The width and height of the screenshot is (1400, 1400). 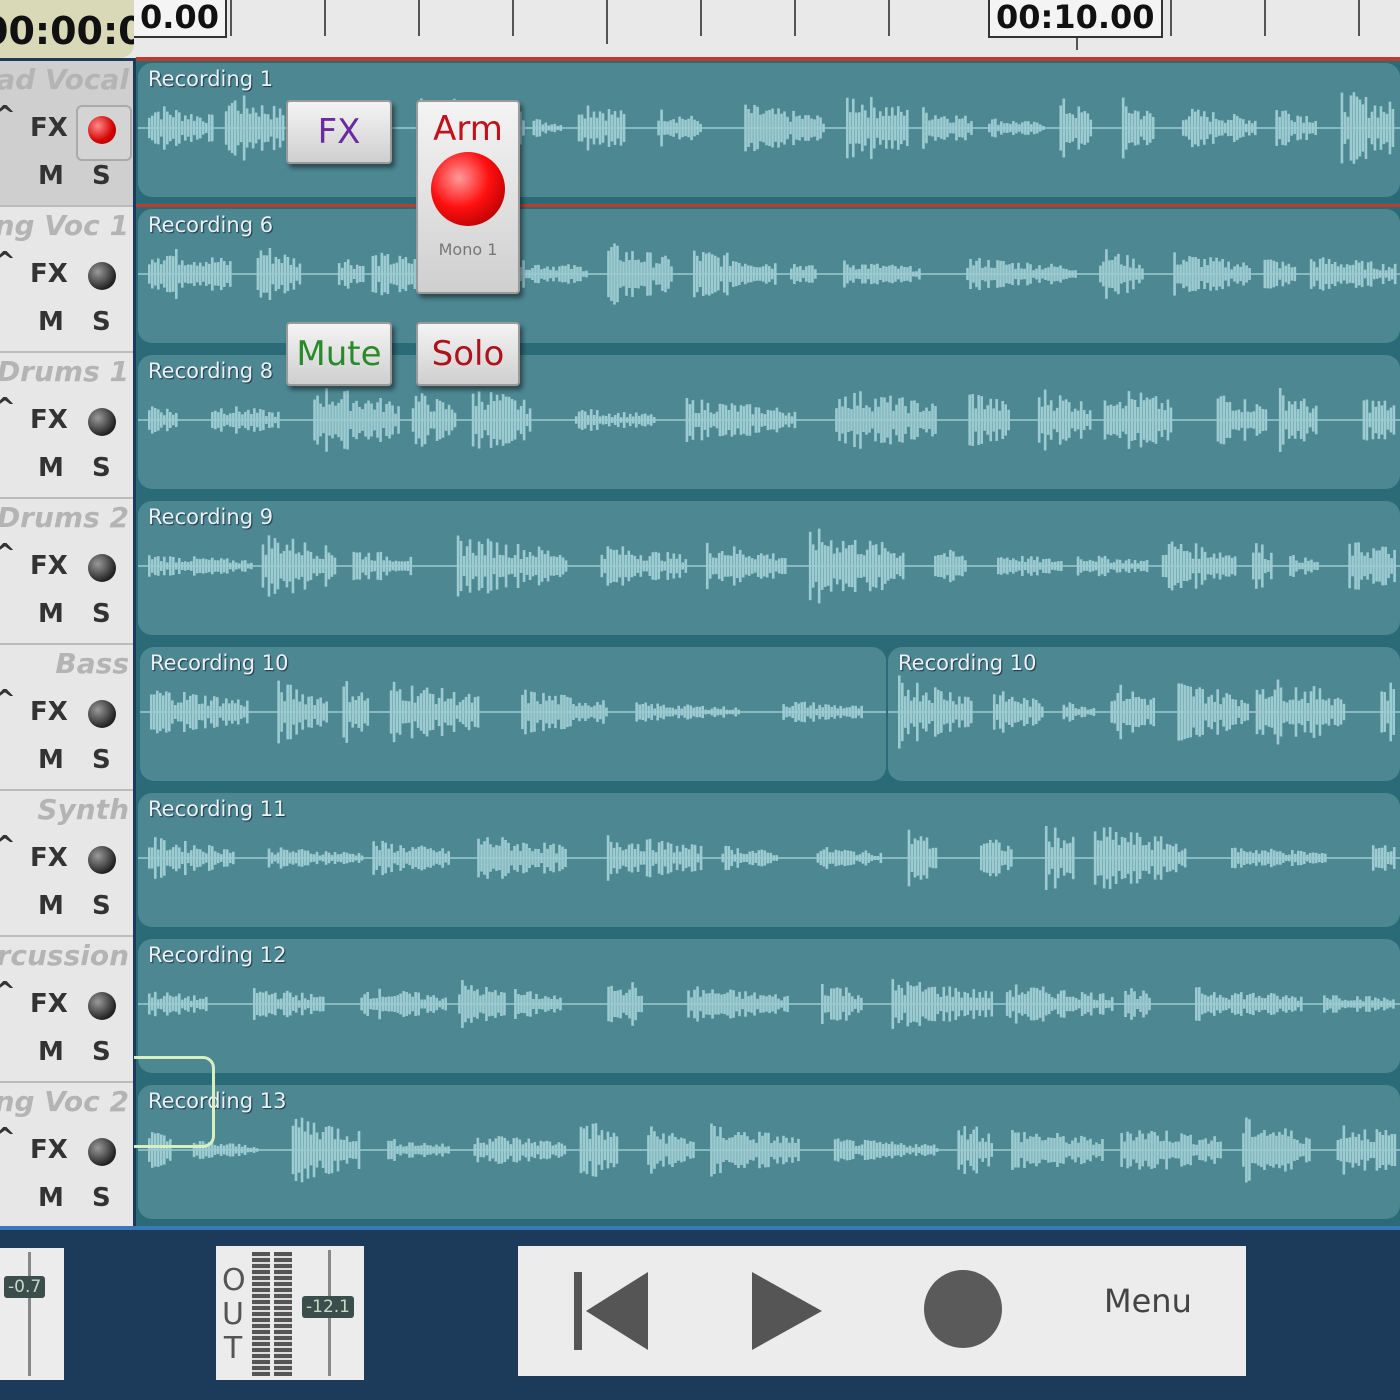 What do you see at coordinates (700, 29) in the screenshot?
I see `timeline-ruler: 0.00 00:10.00` at bounding box center [700, 29].